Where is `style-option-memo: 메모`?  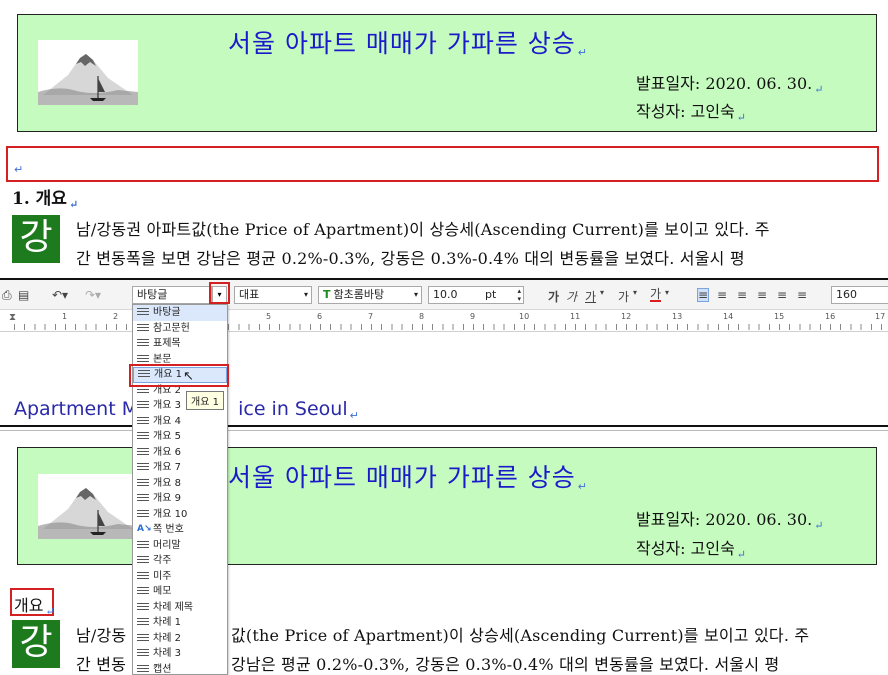
style-option-memo: 메모 is located at coordinates (180, 592).